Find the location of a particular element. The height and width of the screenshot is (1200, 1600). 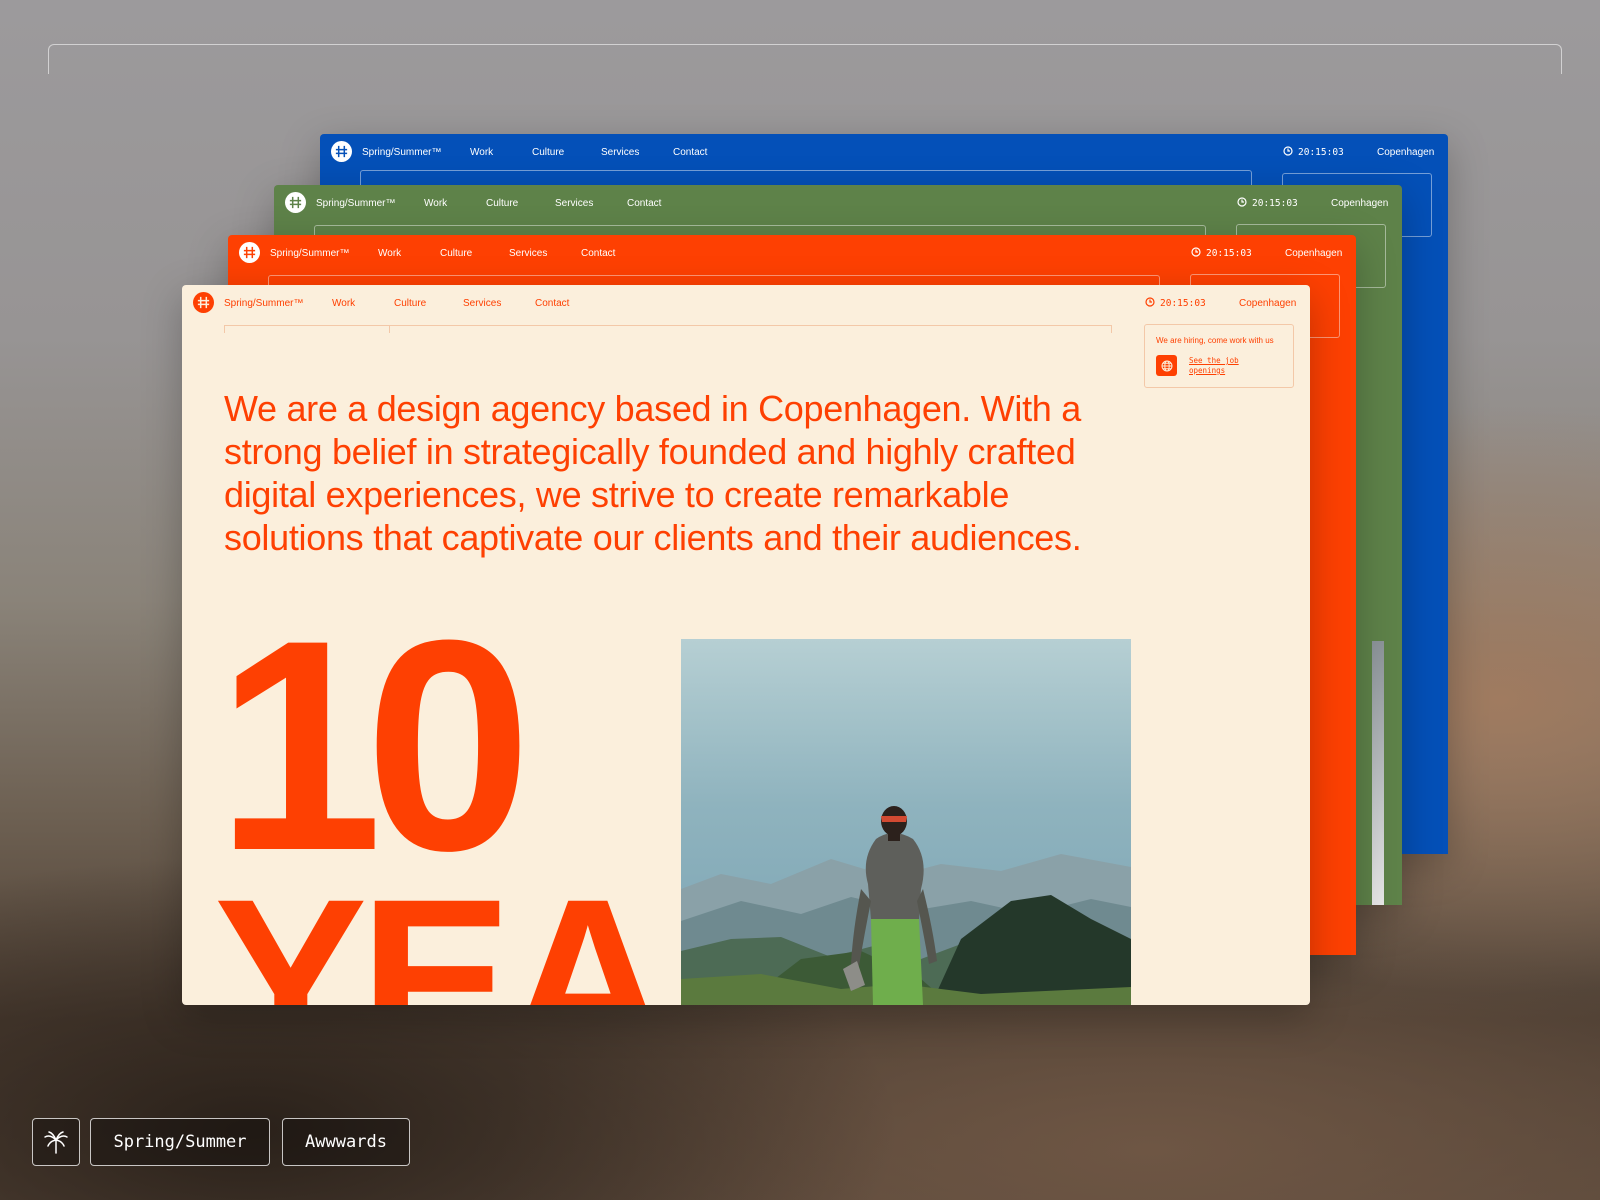

palm-tree-icon is located at coordinates (56, 1142).